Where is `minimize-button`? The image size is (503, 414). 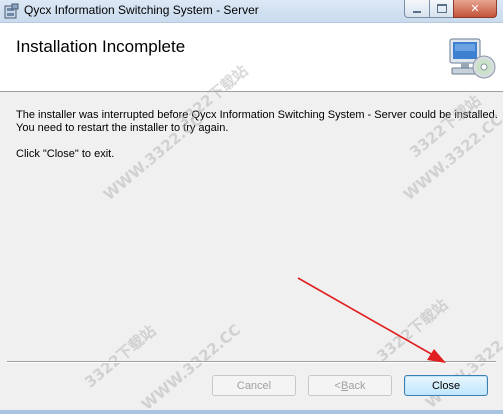
minimize-button is located at coordinates (416, 9).